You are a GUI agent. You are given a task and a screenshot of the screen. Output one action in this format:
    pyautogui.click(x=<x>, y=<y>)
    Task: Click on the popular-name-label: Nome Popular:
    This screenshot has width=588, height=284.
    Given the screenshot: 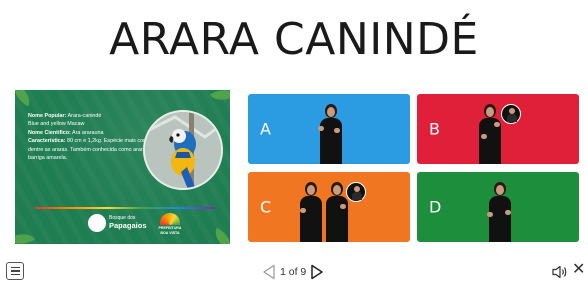 What is the action you would take?
    pyautogui.click(x=47, y=116)
    